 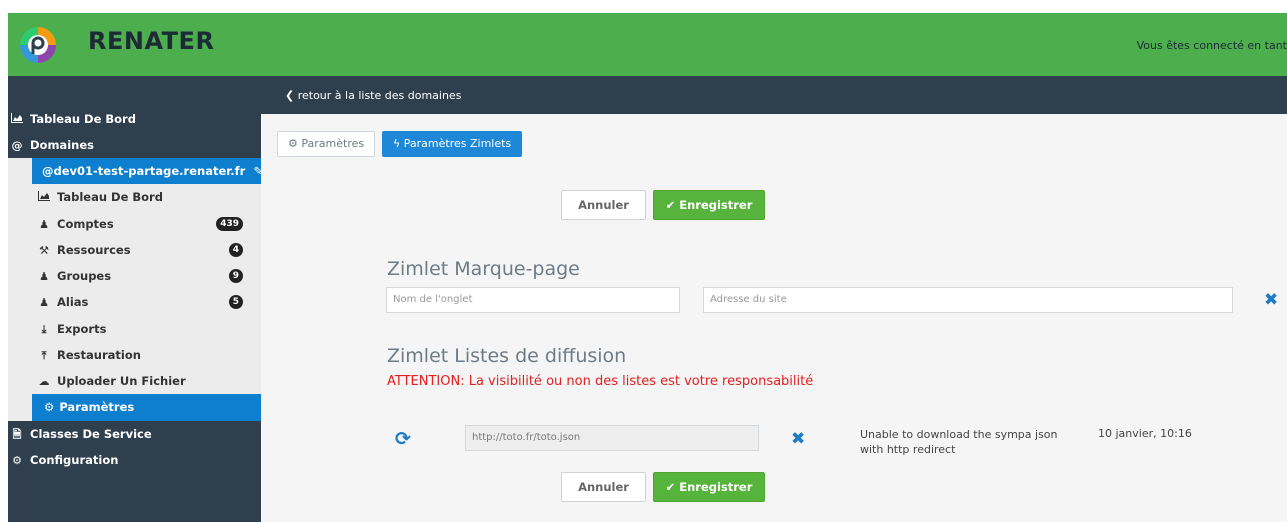 I want to click on chevron-left-icon: ❮, so click(x=290, y=95).